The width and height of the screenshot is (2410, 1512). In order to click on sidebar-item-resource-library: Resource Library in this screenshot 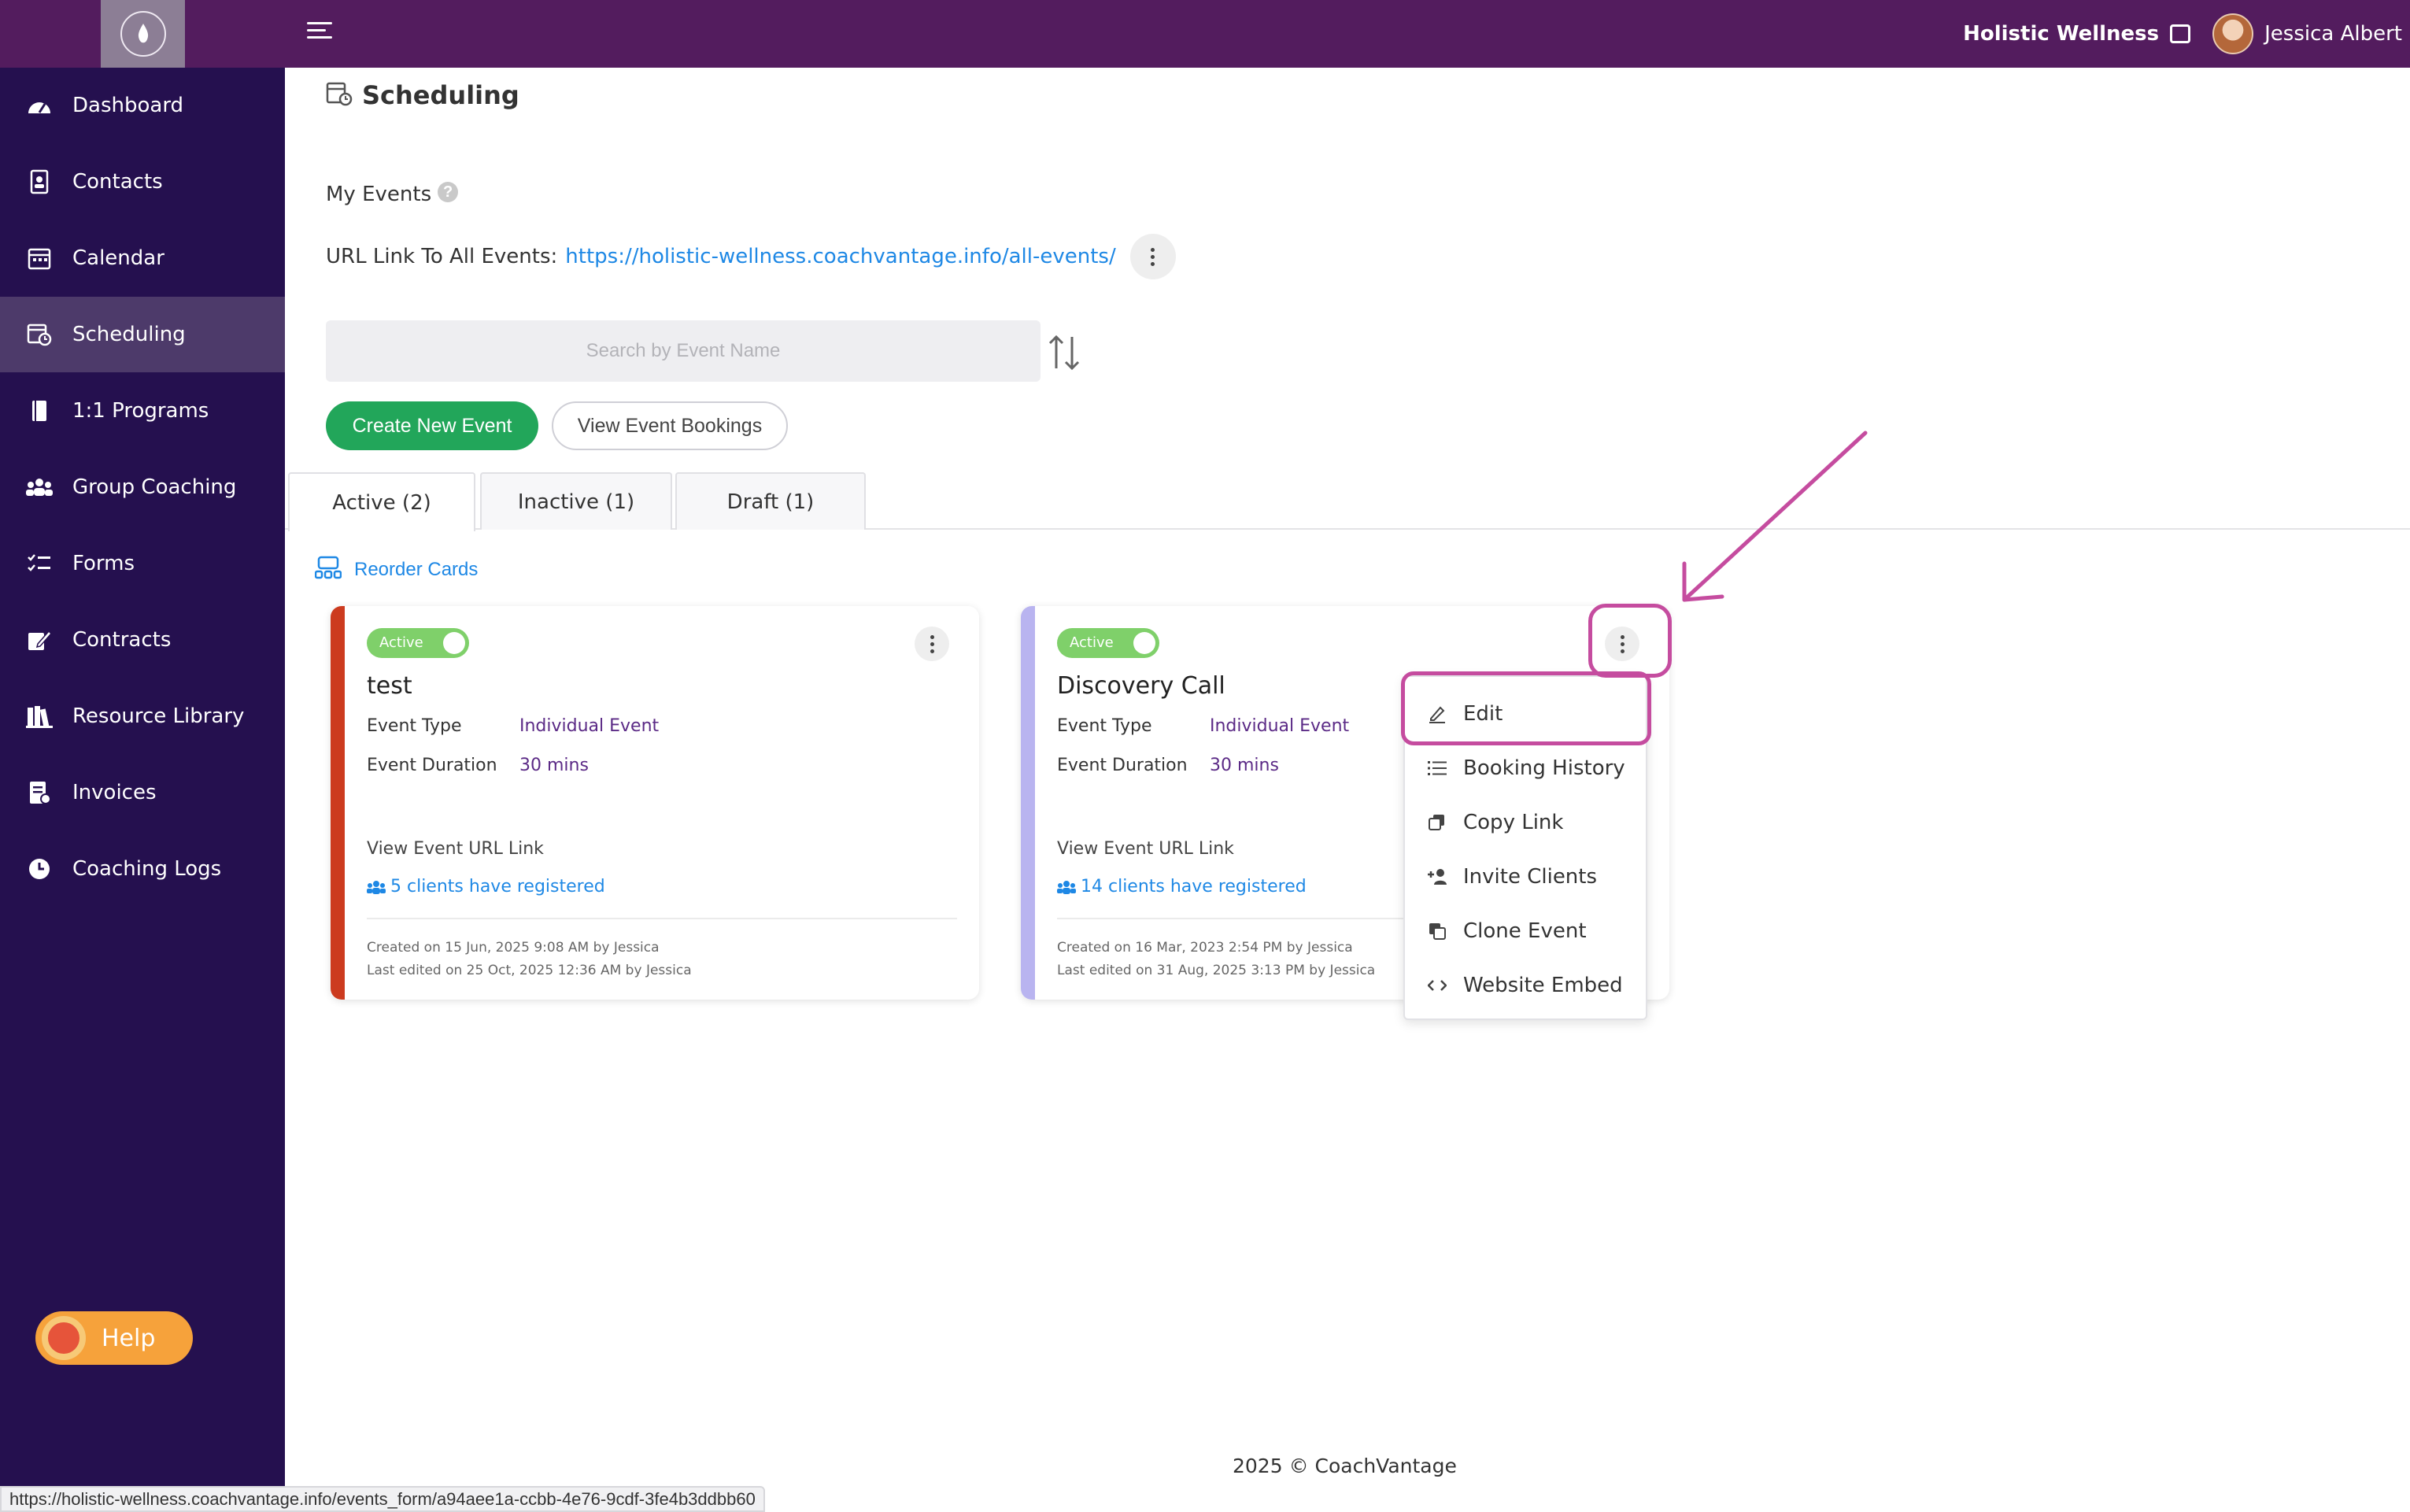, I will do `click(142, 716)`.